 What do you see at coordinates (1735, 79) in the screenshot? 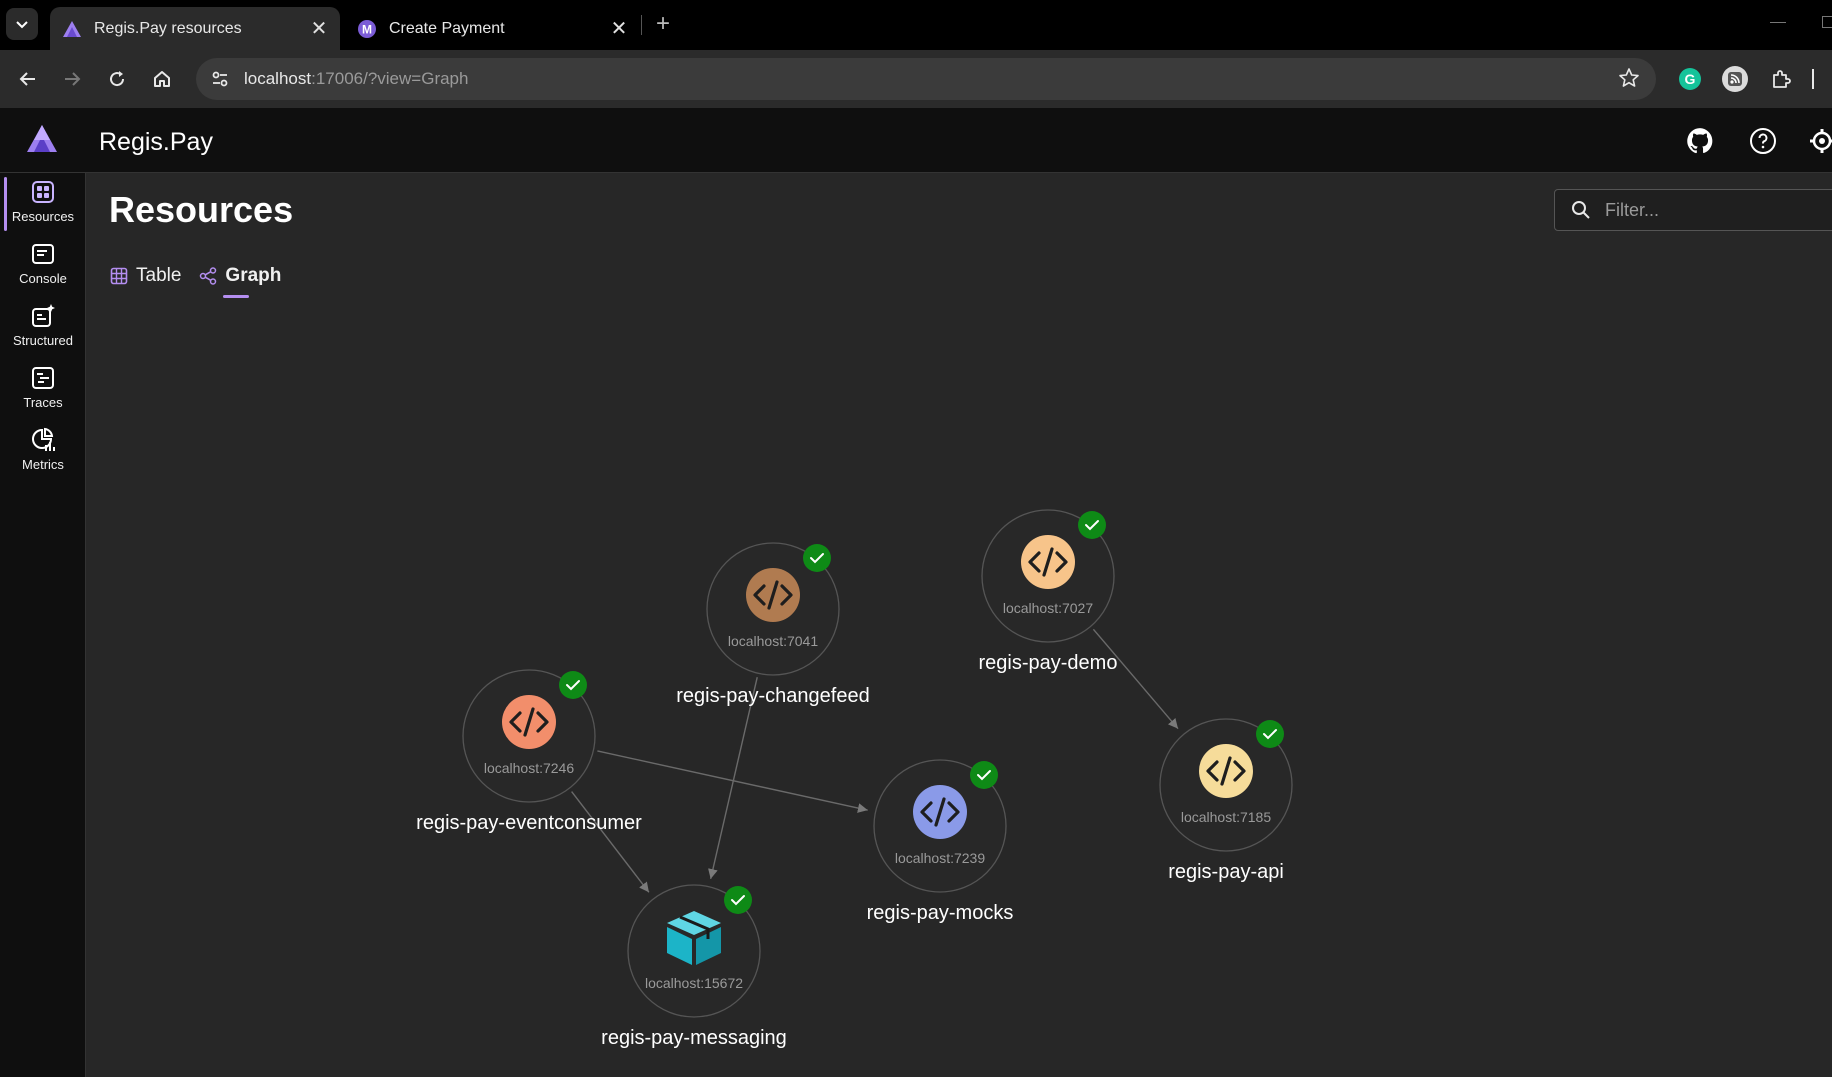
I see `rss-extension-icon` at bounding box center [1735, 79].